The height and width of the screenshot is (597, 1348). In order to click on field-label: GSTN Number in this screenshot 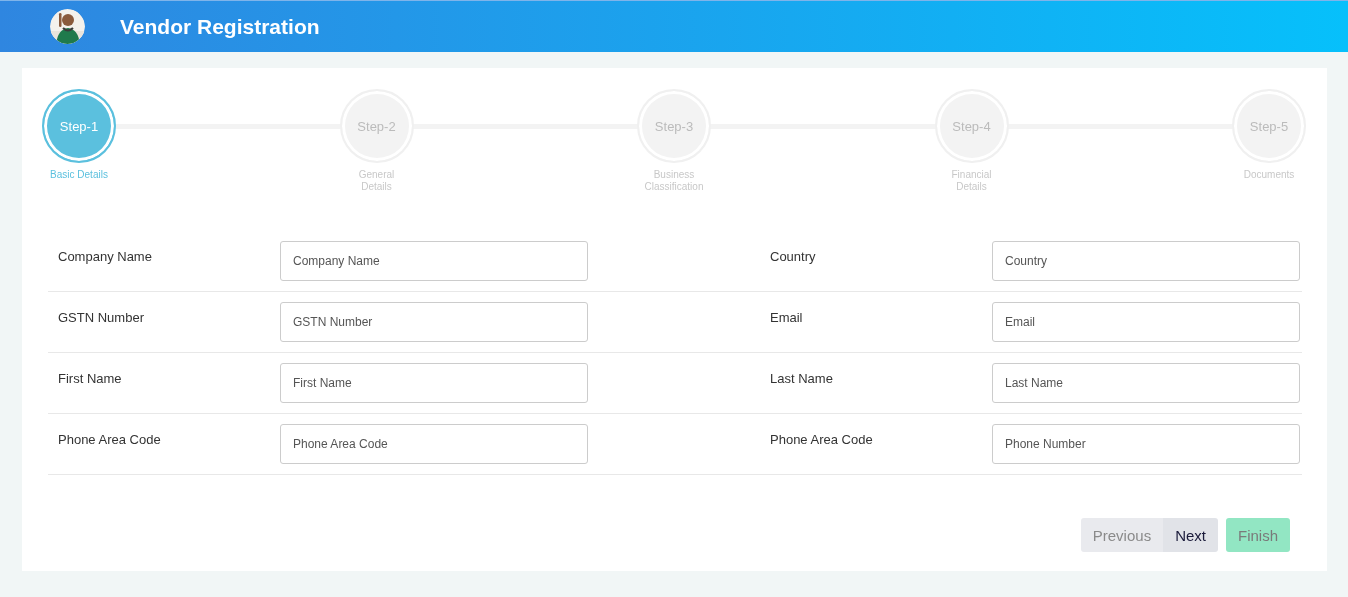, I will do `click(101, 317)`.